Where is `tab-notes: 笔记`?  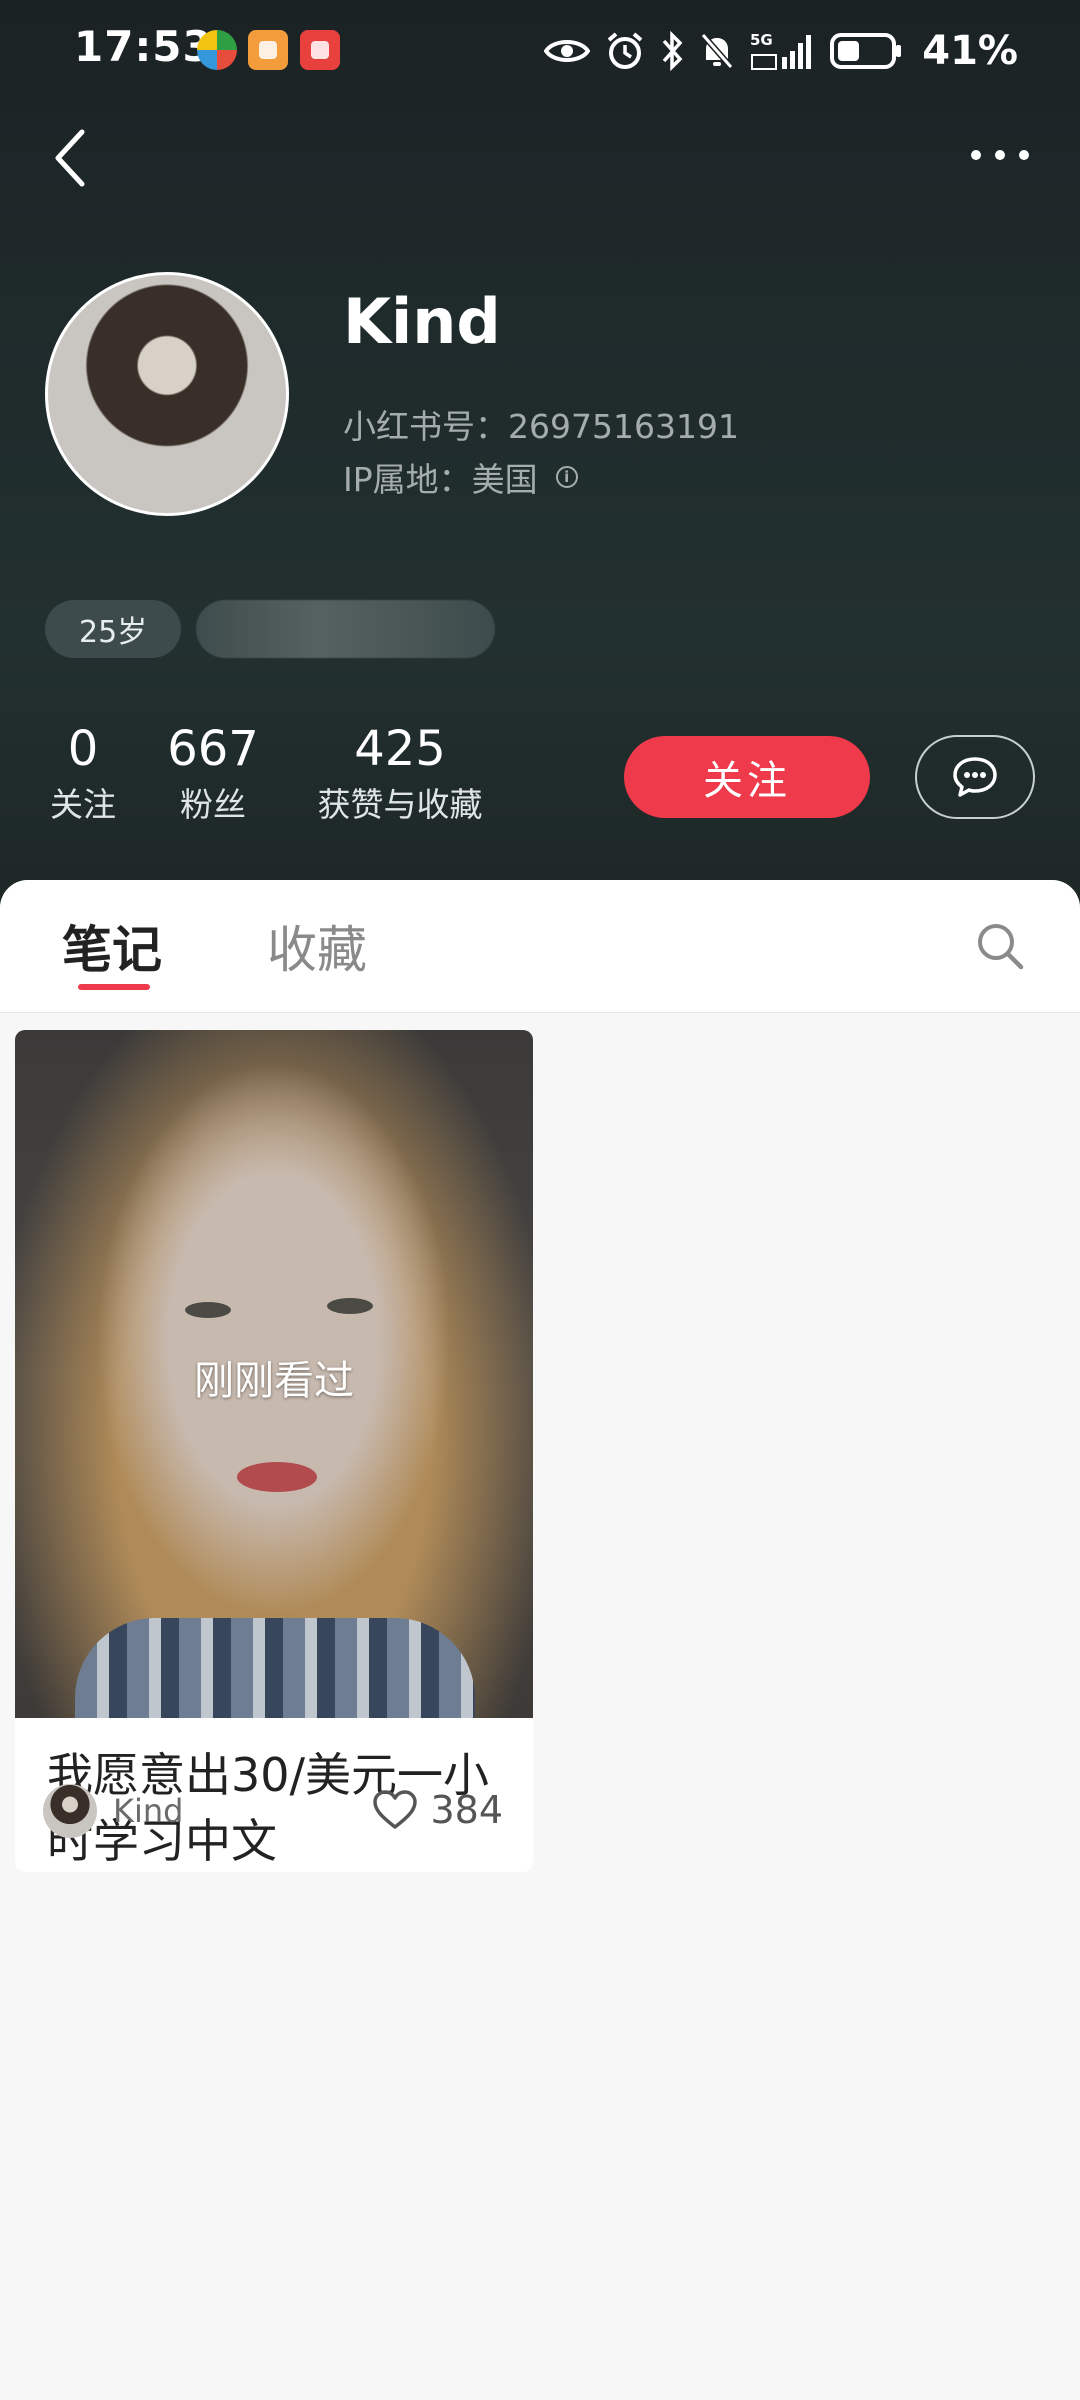 tab-notes: 笔记 is located at coordinates (112, 946).